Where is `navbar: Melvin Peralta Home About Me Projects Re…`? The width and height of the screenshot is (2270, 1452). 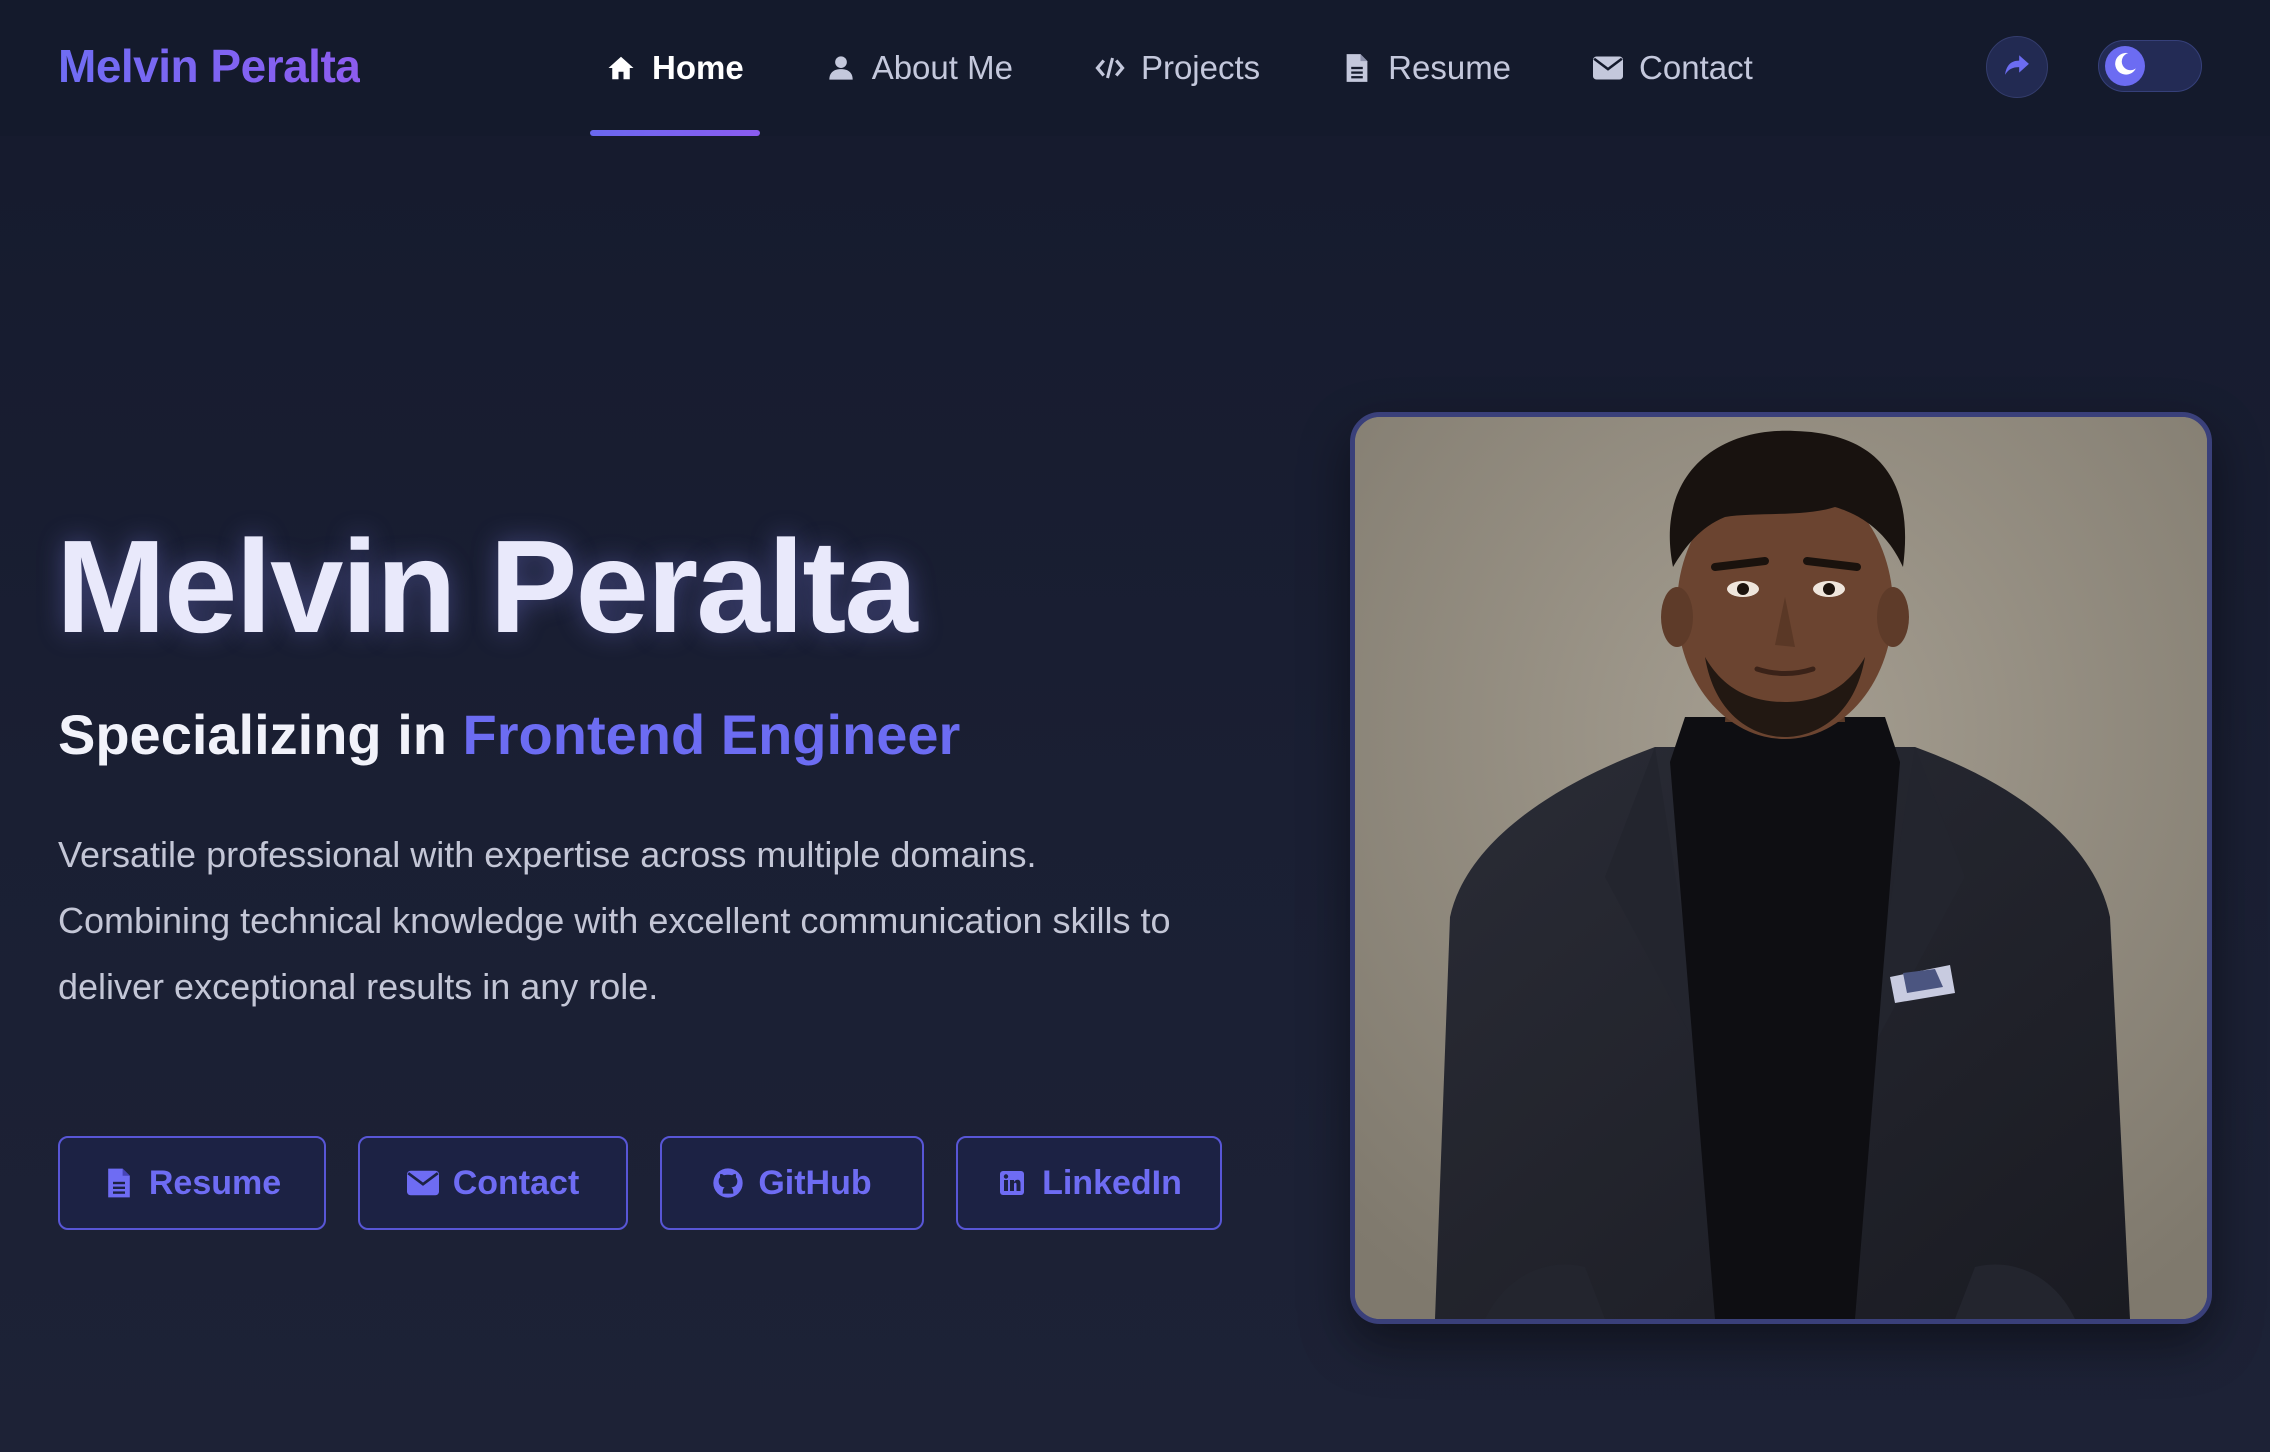 navbar: Melvin Peralta Home About Me Projects Re… is located at coordinates (1135, 68).